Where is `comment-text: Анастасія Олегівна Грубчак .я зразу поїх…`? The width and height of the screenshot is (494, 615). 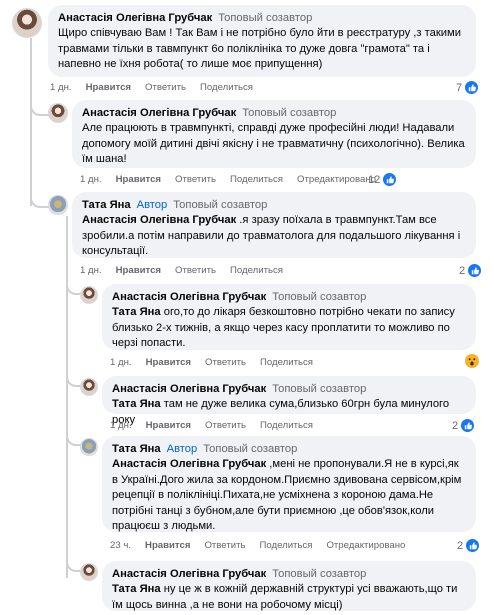
comment-text: Анастасія Олегівна Грубчак .я зразу поїх… is located at coordinates (271, 236).